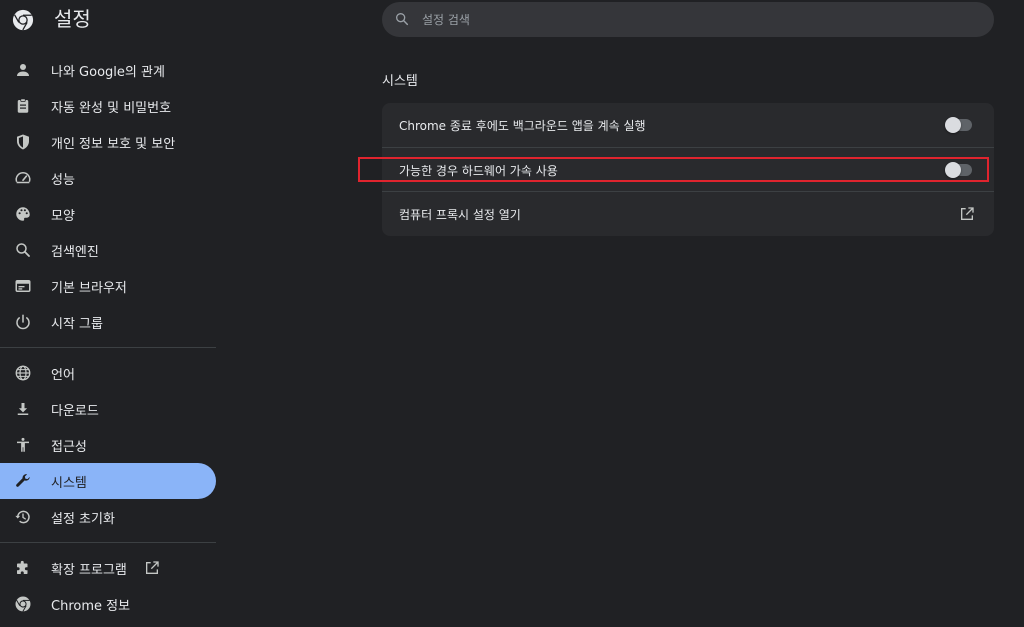  I want to click on highlight-annotation-box, so click(673, 169).